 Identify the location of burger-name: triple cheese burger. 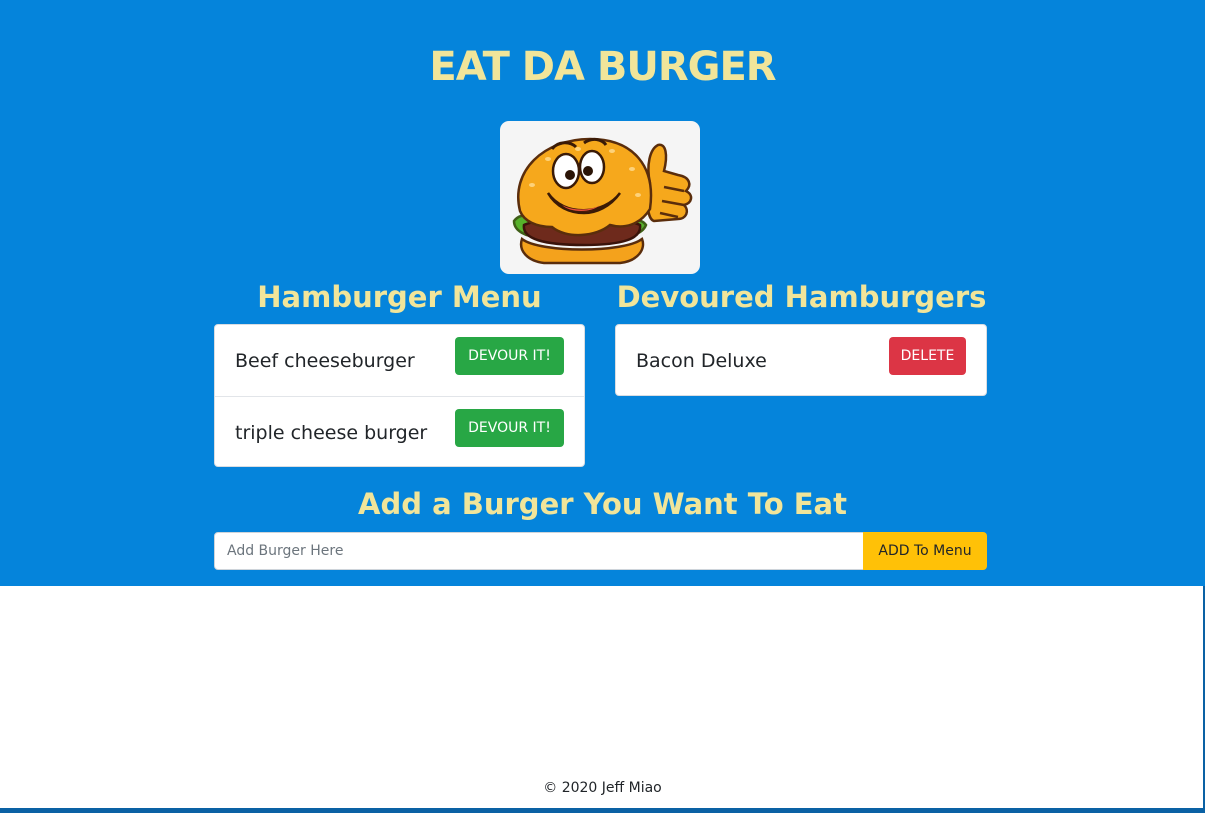
(331, 432).